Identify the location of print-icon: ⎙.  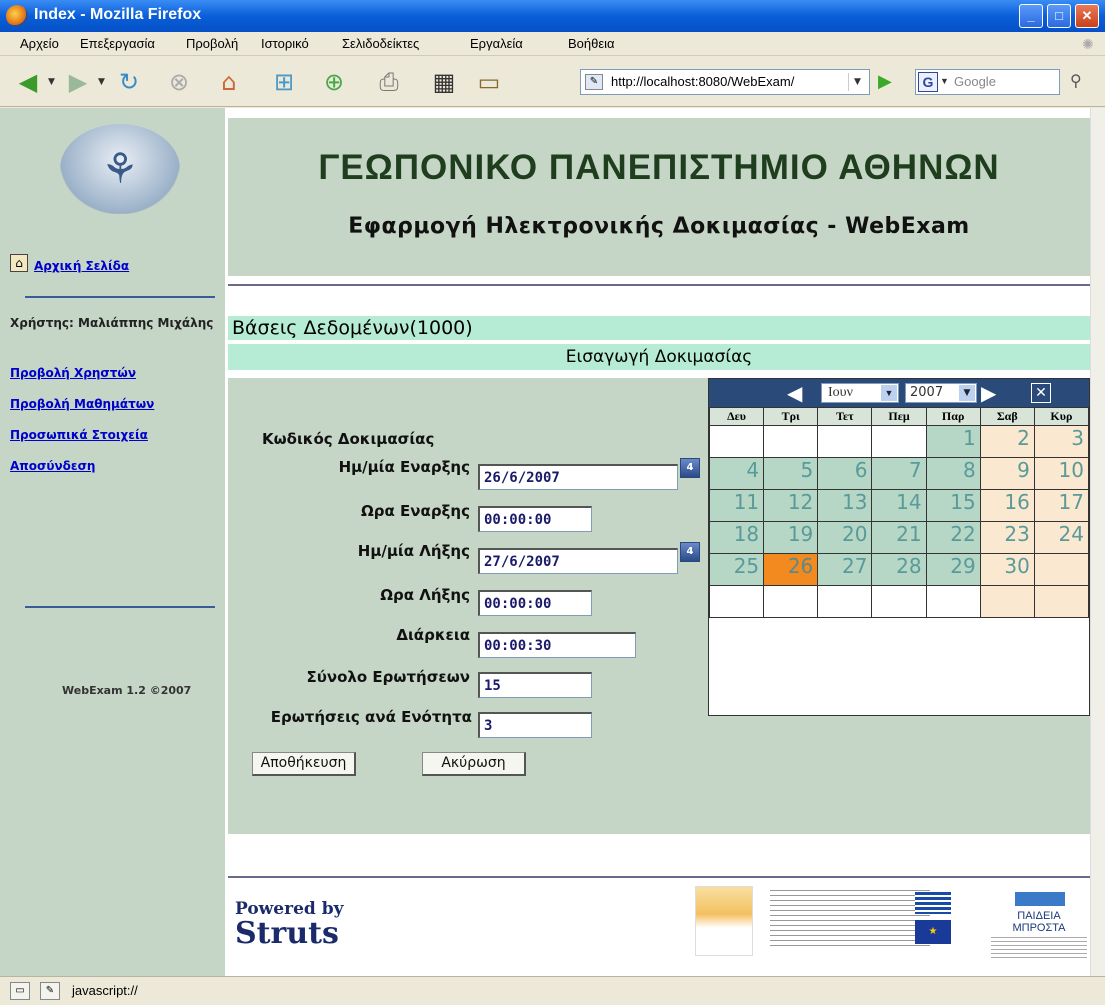
(389, 82).